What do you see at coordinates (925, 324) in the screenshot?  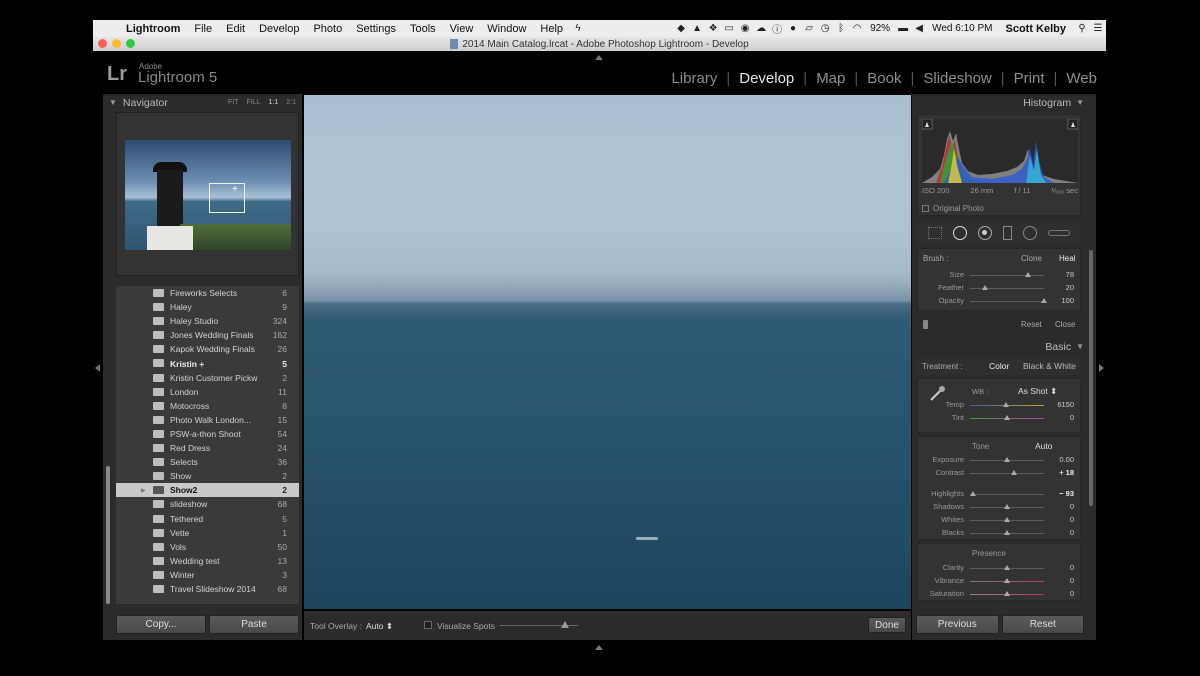 I see `panel-switch-icon` at bounding box center [925, 324].